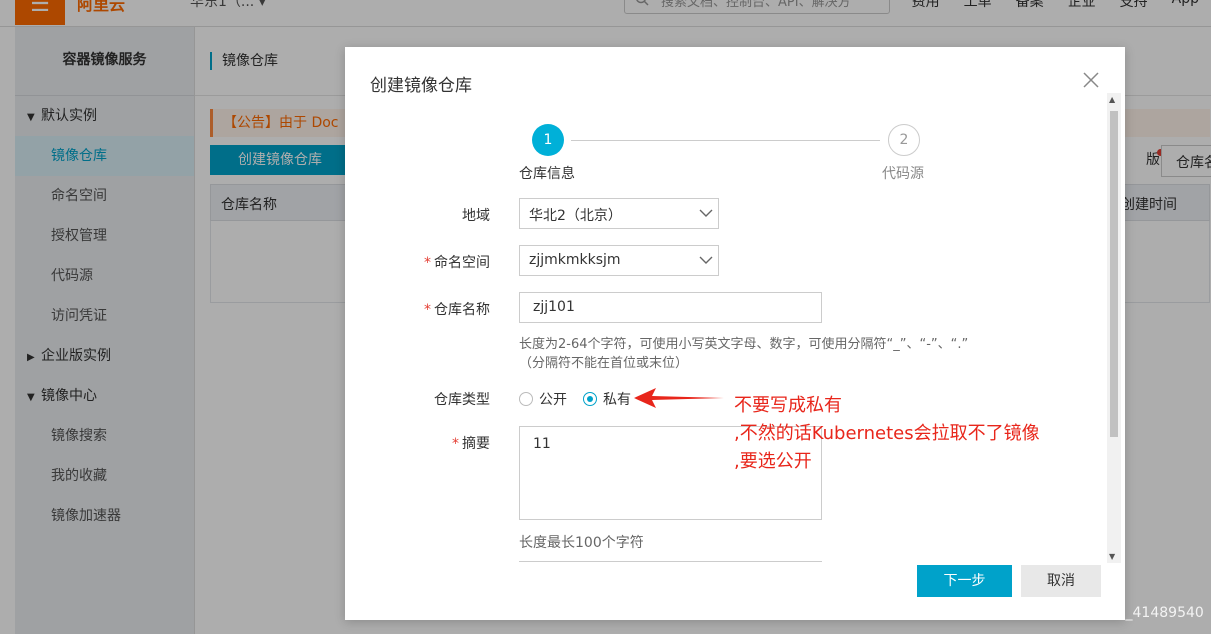  What do you see at coordinates (670, 566) in the screenshot?
I see `next-field-partial` at bounding box center [670, 566].